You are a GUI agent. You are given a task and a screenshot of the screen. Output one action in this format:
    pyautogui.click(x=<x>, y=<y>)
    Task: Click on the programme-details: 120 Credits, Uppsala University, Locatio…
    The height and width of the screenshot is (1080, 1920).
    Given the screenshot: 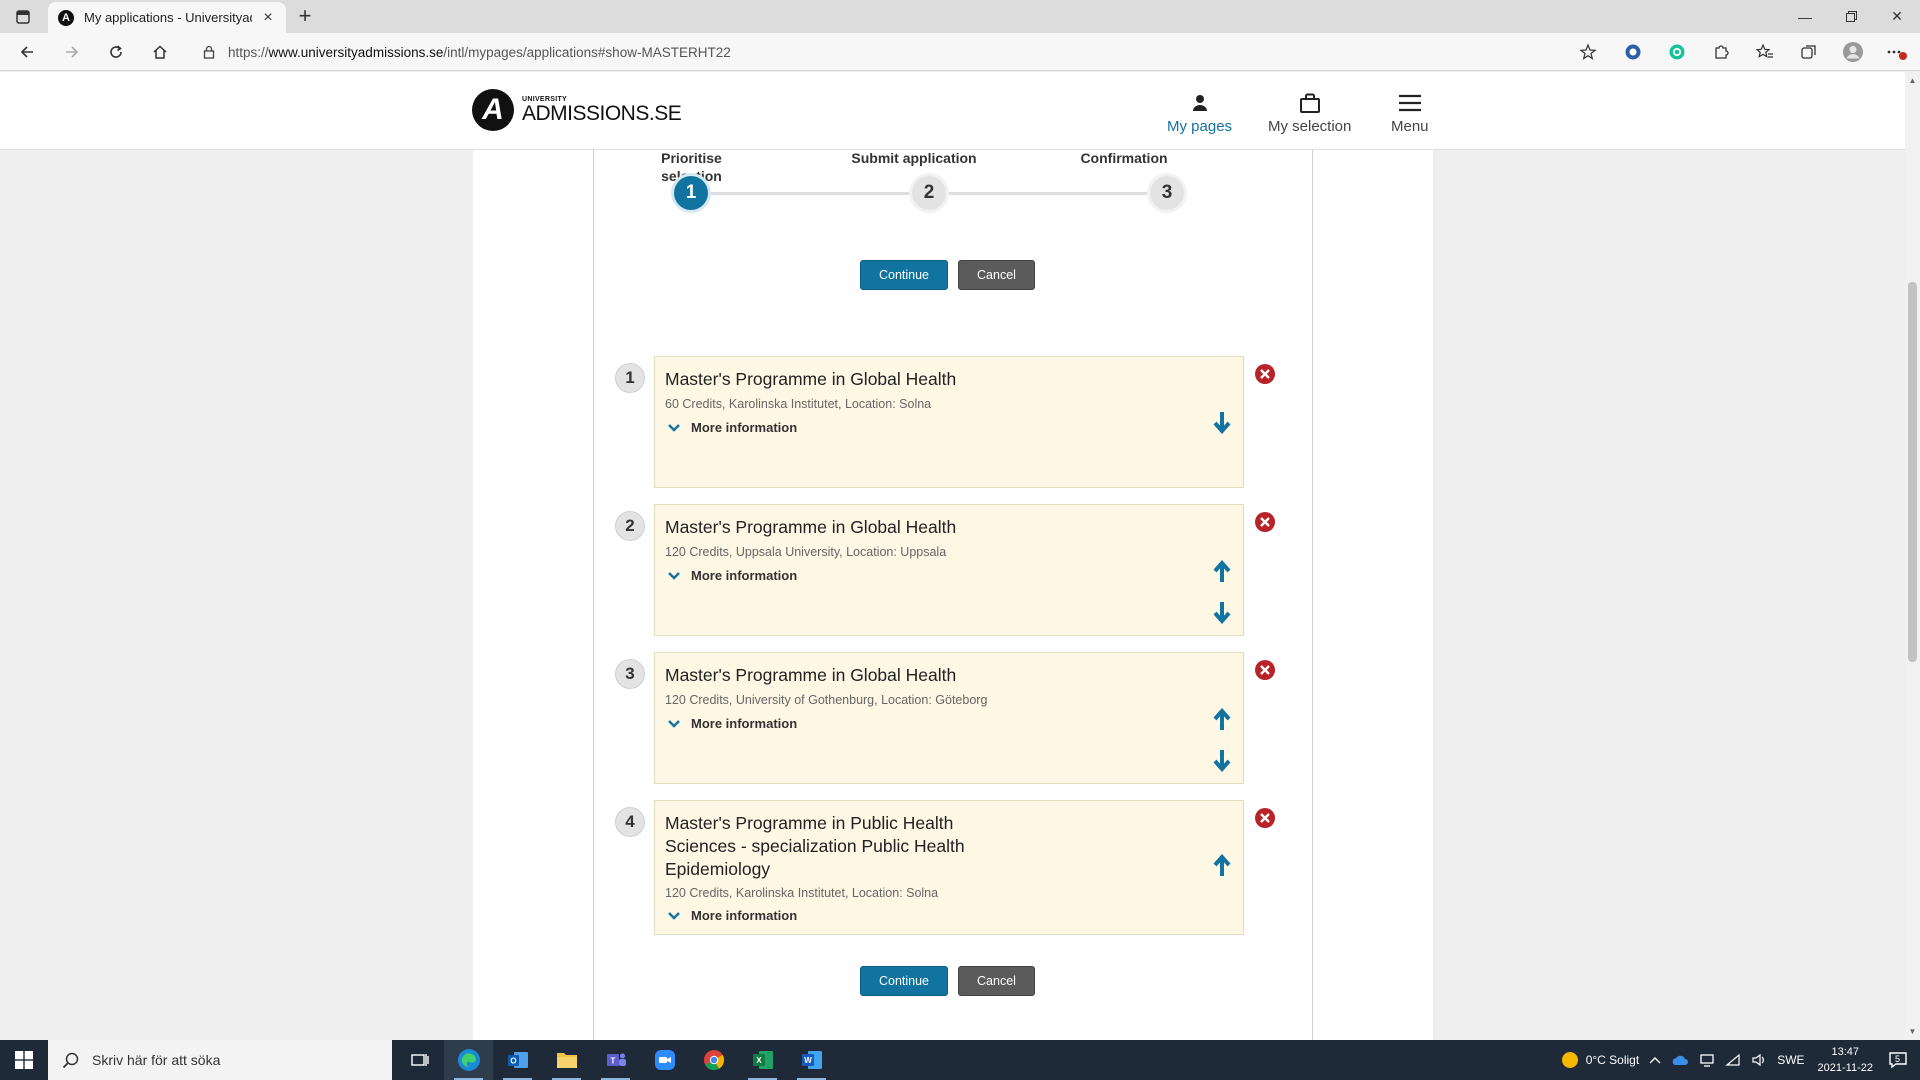 What is the action you would take?
    pyautogui.click(x=806, y=552)
    